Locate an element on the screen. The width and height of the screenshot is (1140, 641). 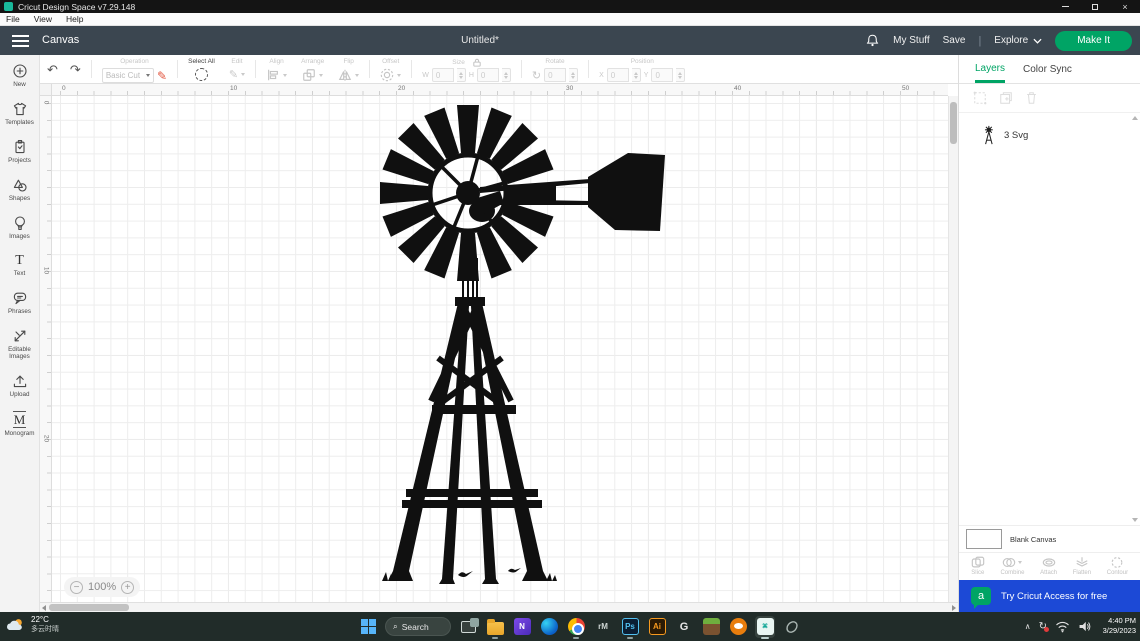
edge-button is located at coordinates (549, 627).